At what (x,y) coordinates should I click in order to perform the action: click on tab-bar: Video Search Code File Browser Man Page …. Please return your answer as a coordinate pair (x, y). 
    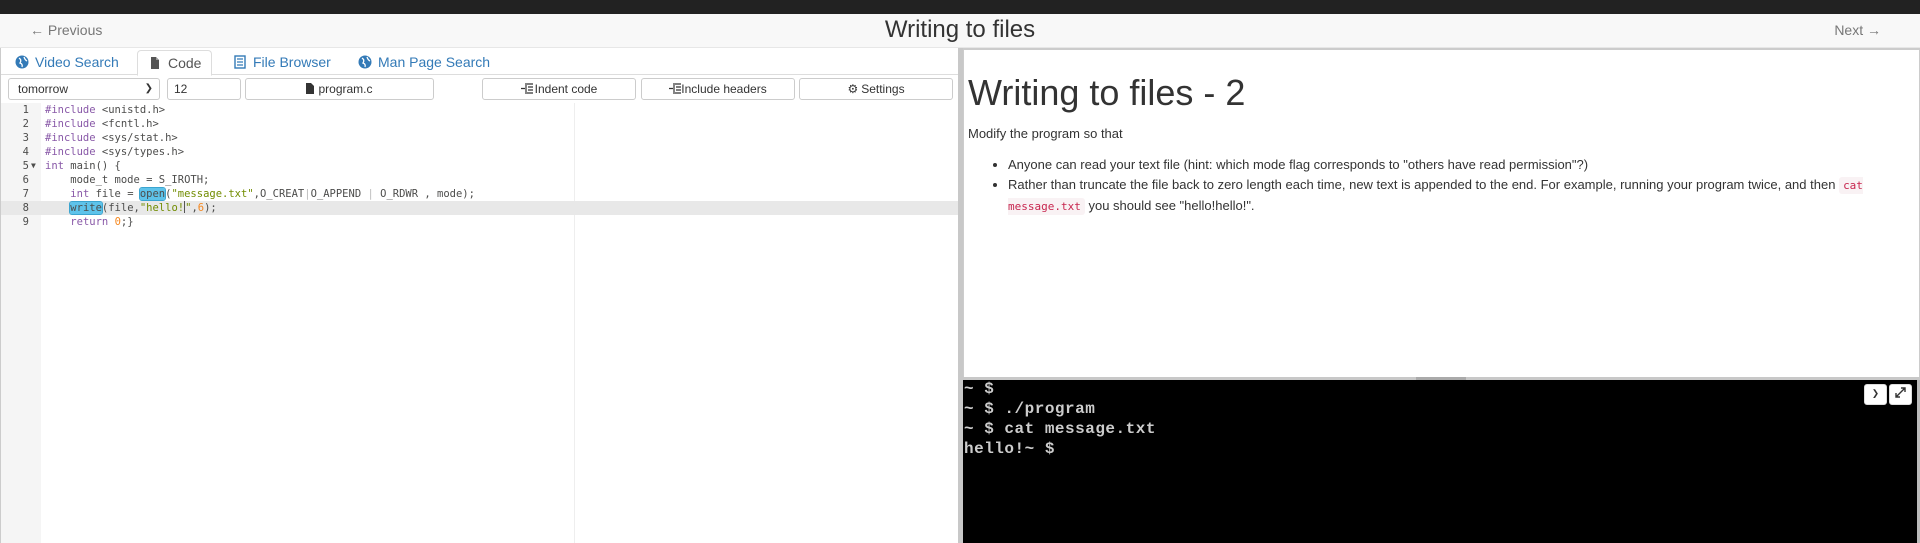
    Looking at the image, I should click on (480, 62).